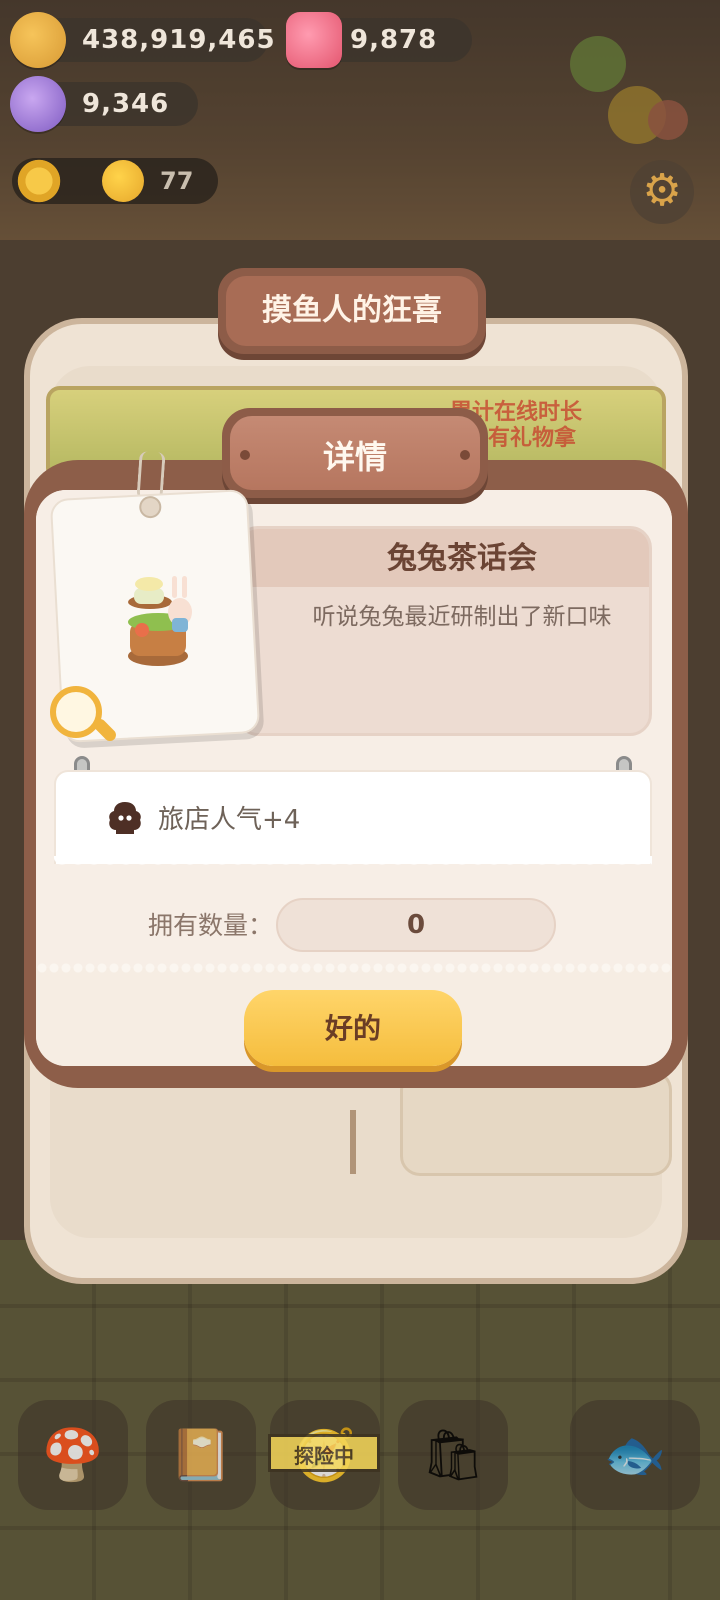 The image size is (720, 1600). What do you see at coordinates (394, 40) in the screenshot?
I see `gem-amount: 9,878` at bounding box center [394, 40].